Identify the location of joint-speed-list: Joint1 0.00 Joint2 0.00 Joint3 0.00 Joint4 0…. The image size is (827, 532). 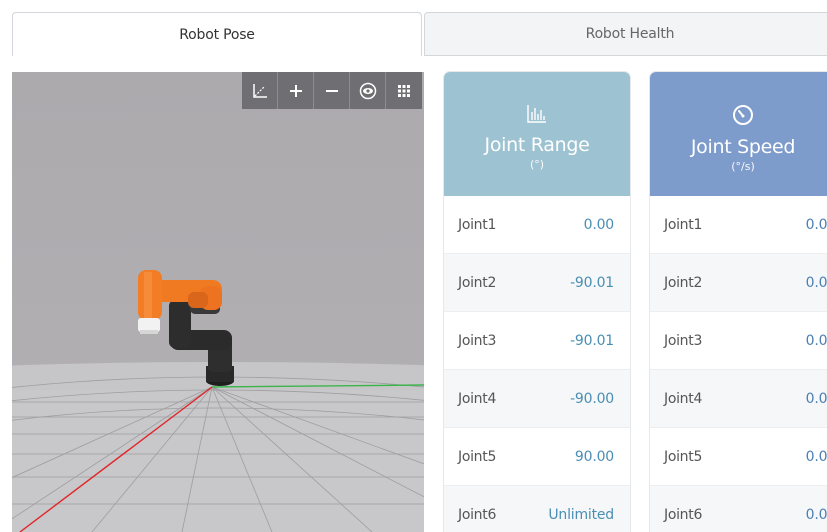
(738, 364).